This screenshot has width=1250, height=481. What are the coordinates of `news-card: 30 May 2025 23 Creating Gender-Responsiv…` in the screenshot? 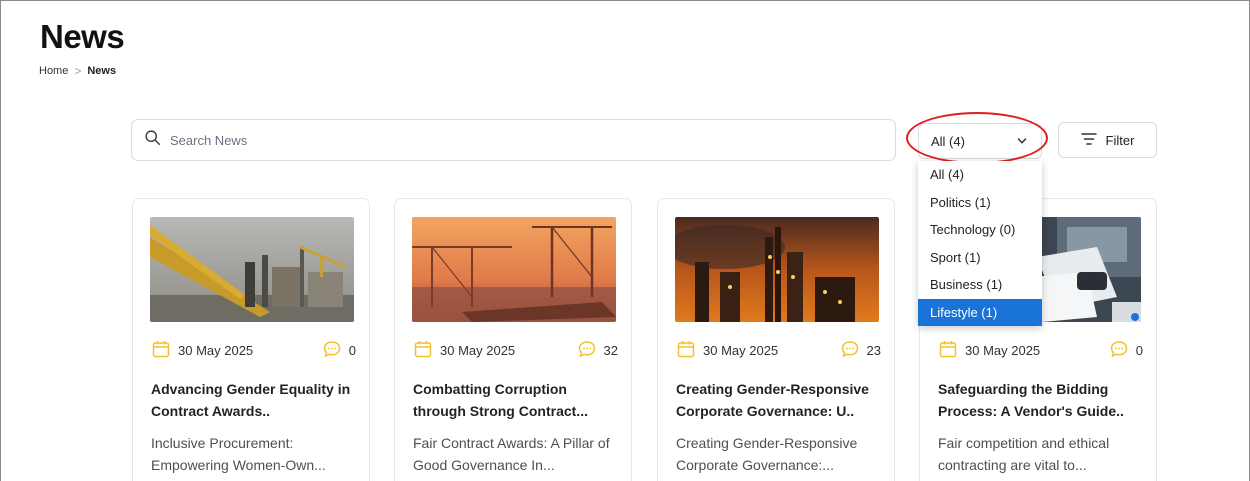 It's located at (776, 339).